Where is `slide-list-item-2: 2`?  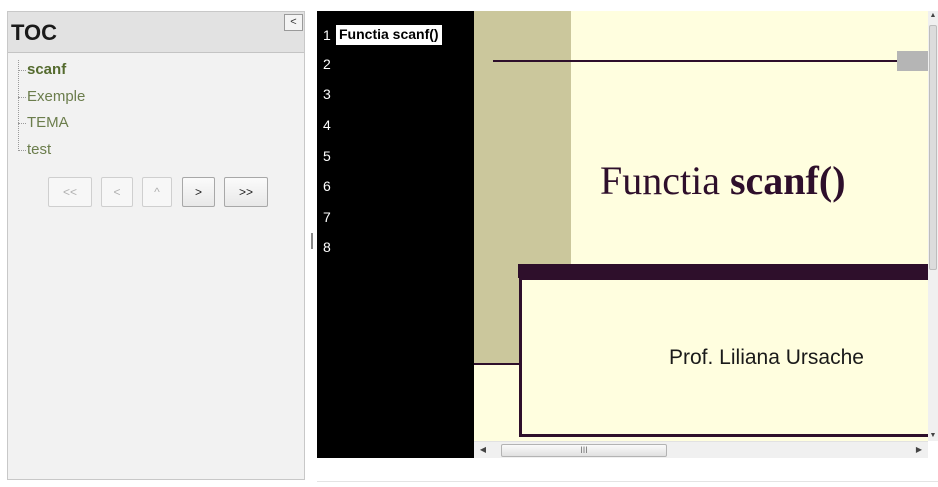
slide-list-item-2: 2 is located at coordinates (395, 64).